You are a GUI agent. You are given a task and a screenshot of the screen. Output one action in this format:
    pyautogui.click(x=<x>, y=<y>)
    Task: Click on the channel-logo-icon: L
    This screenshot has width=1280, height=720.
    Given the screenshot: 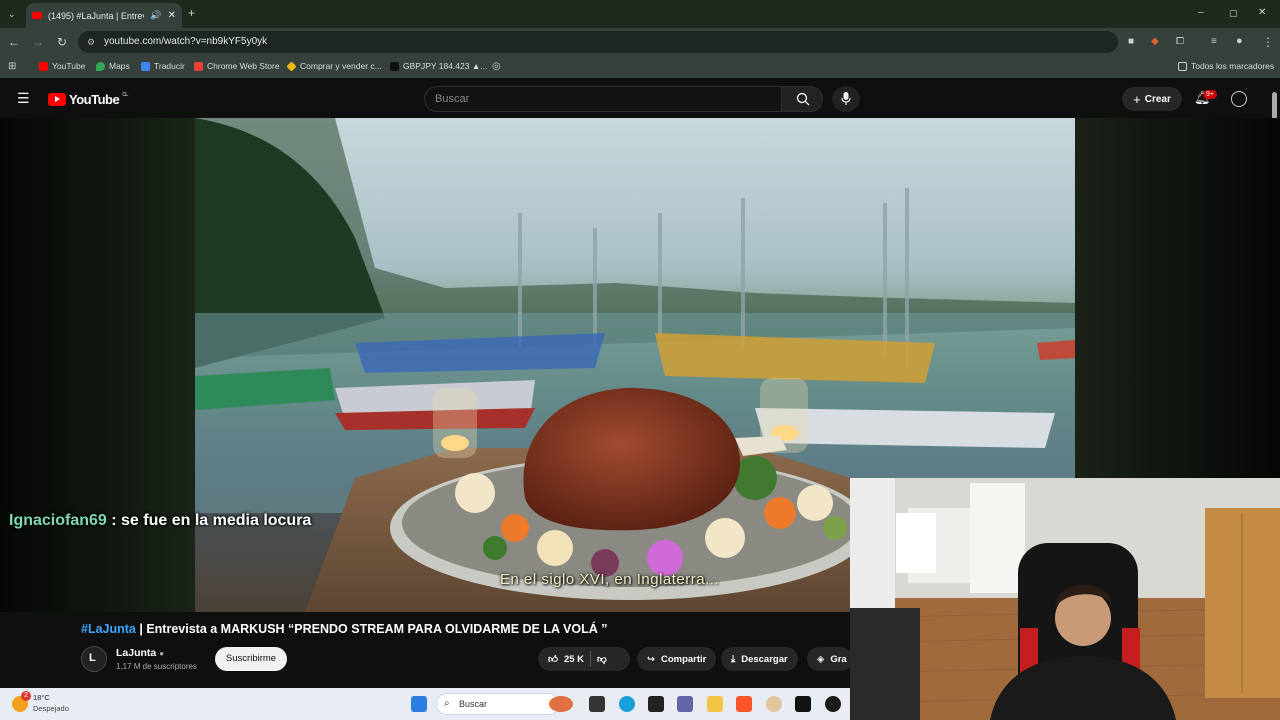 What is the action you would take?
    pyautogui.click(x=92, y=658)
    